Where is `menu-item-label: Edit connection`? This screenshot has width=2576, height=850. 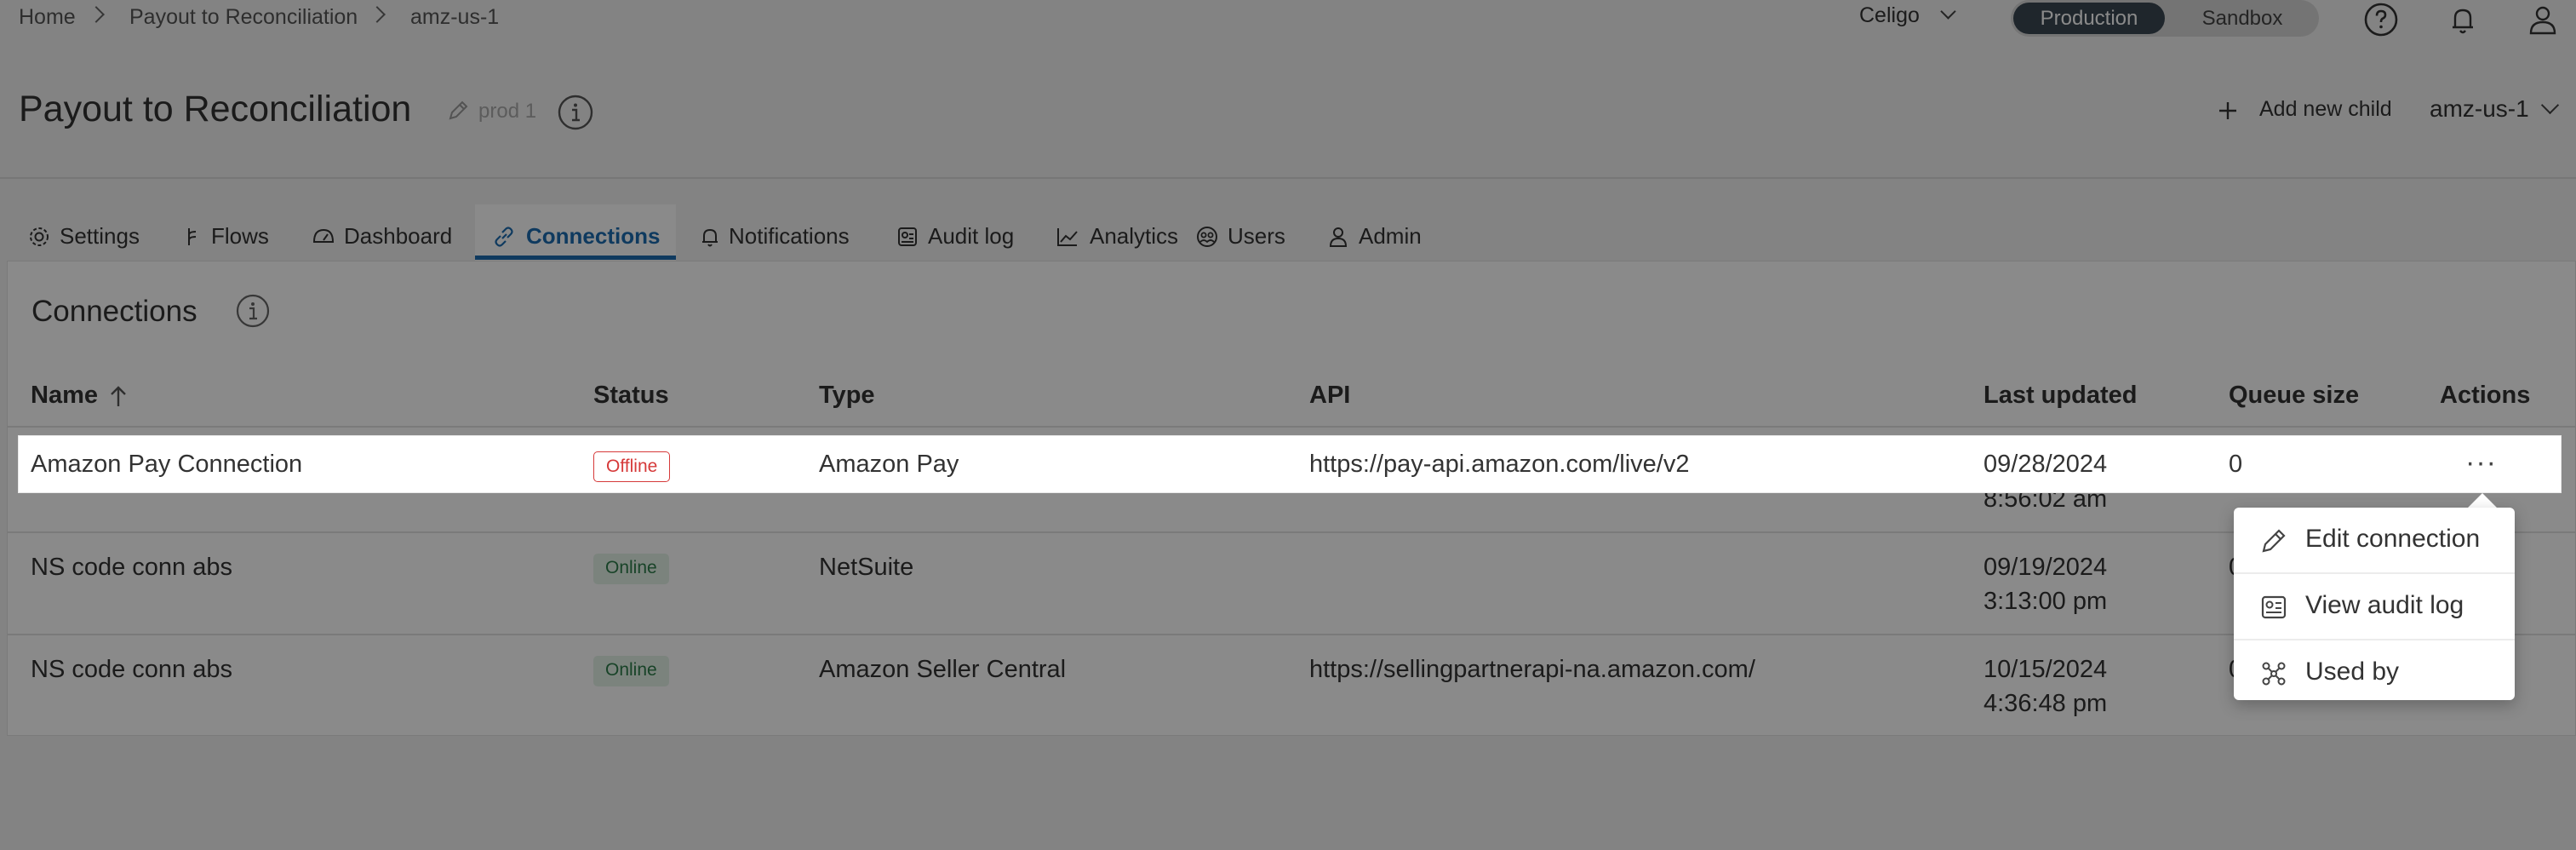
menu-item-label: Edit connection is located at coordinates (2393, 539).